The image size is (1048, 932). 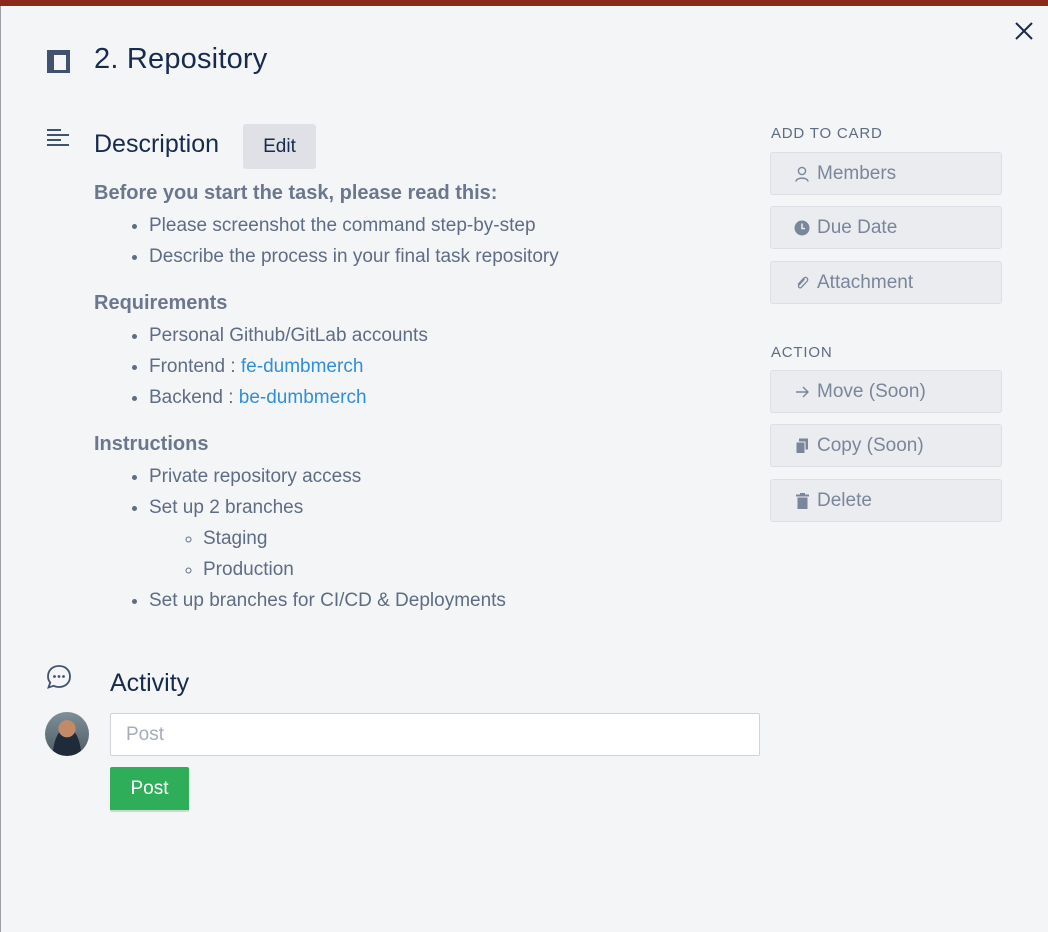 What do you see at coordinates (0, 469) in the screenshot?
I see `window-left-edge` at bounding box center [0, 469].